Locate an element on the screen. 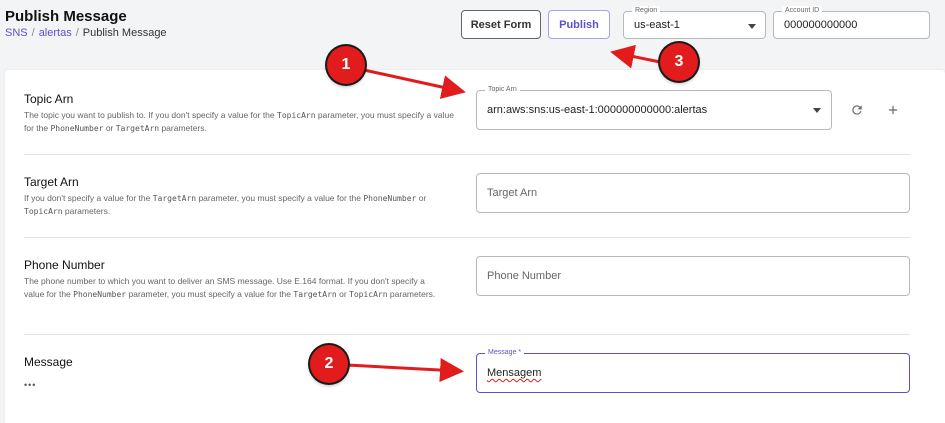  message-title: Message is located at coordinates (48, 362).